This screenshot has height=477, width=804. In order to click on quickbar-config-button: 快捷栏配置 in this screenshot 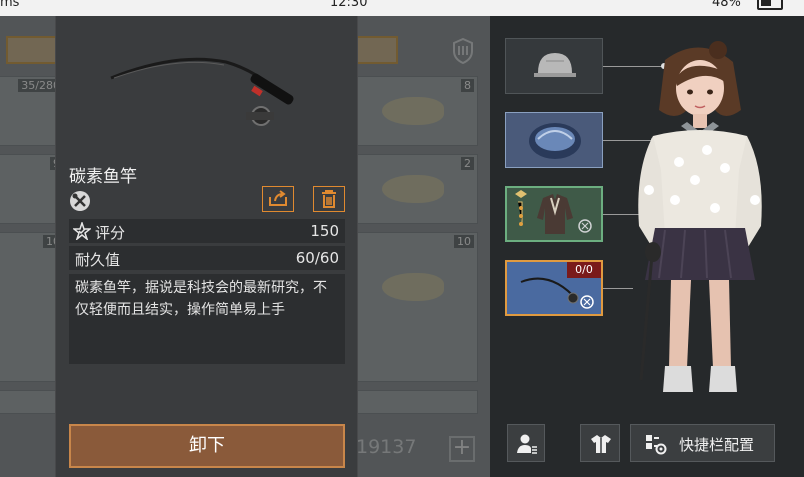, I will do `click(702, 443)`.